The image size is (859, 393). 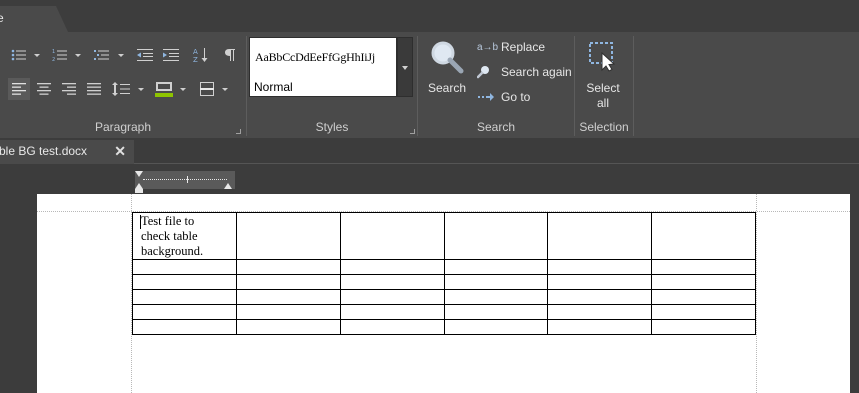 I want to click on svg-text: 2, so click(x=53, y=59).